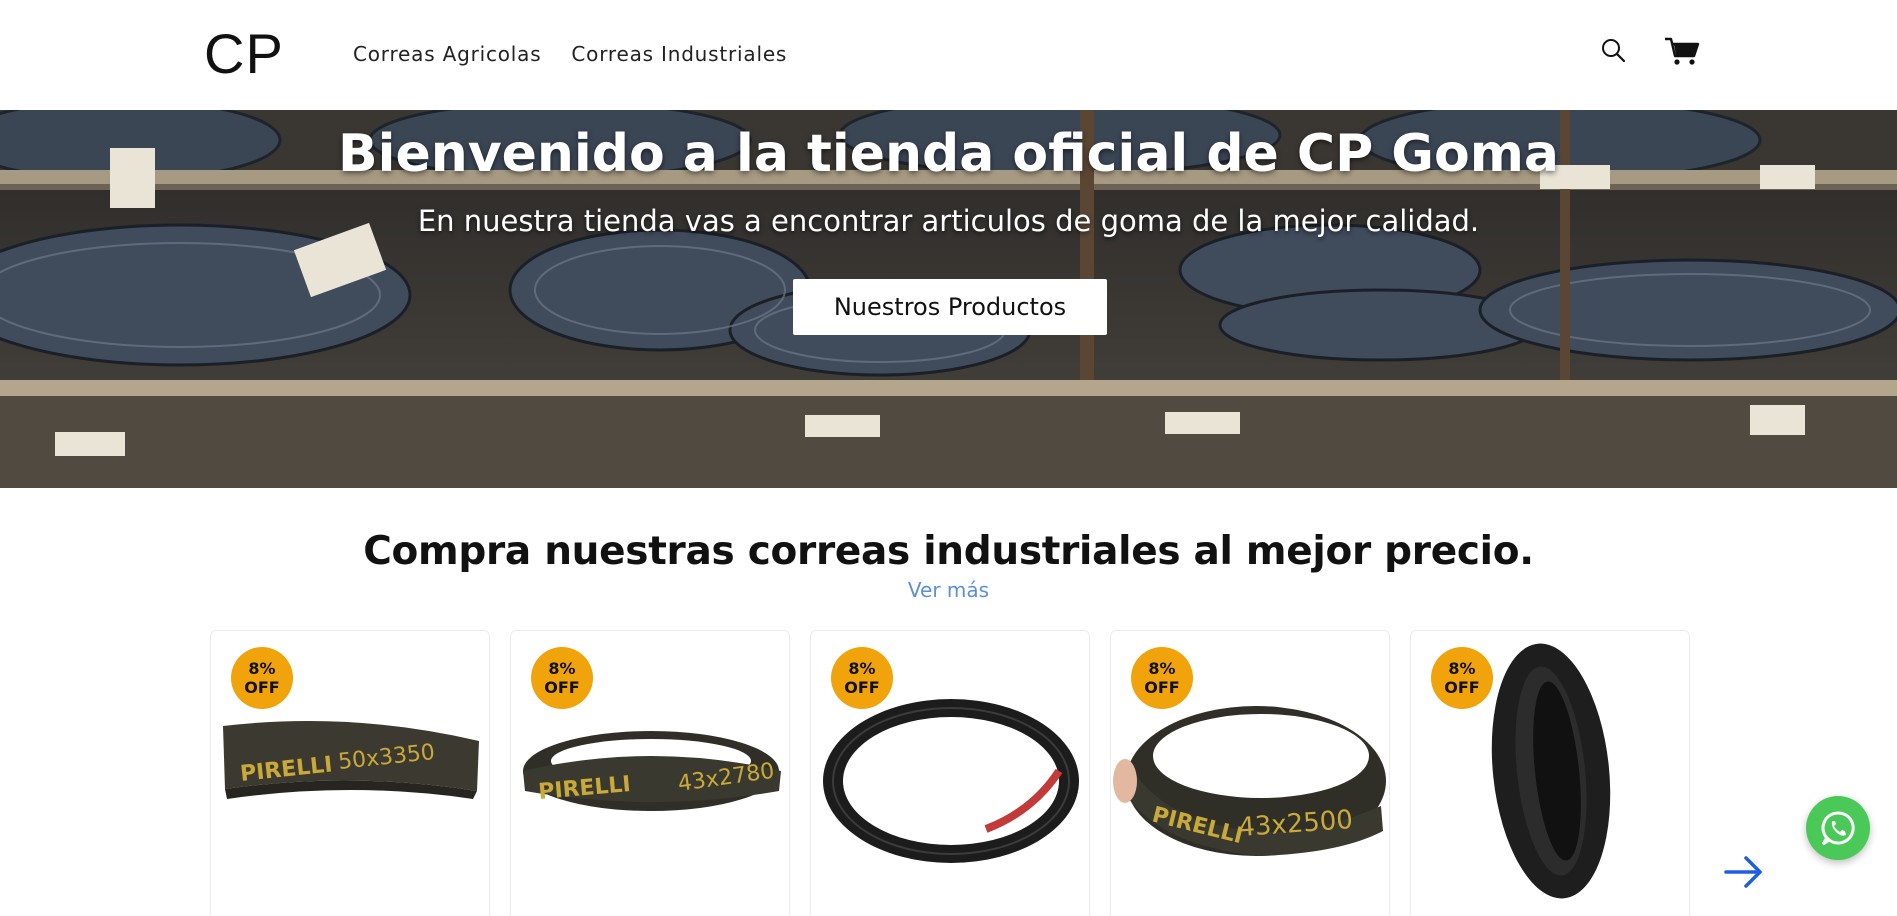 The width and height of the screenshot is (1897, 916). I want to click on cart-icon, so click(1682, 51).